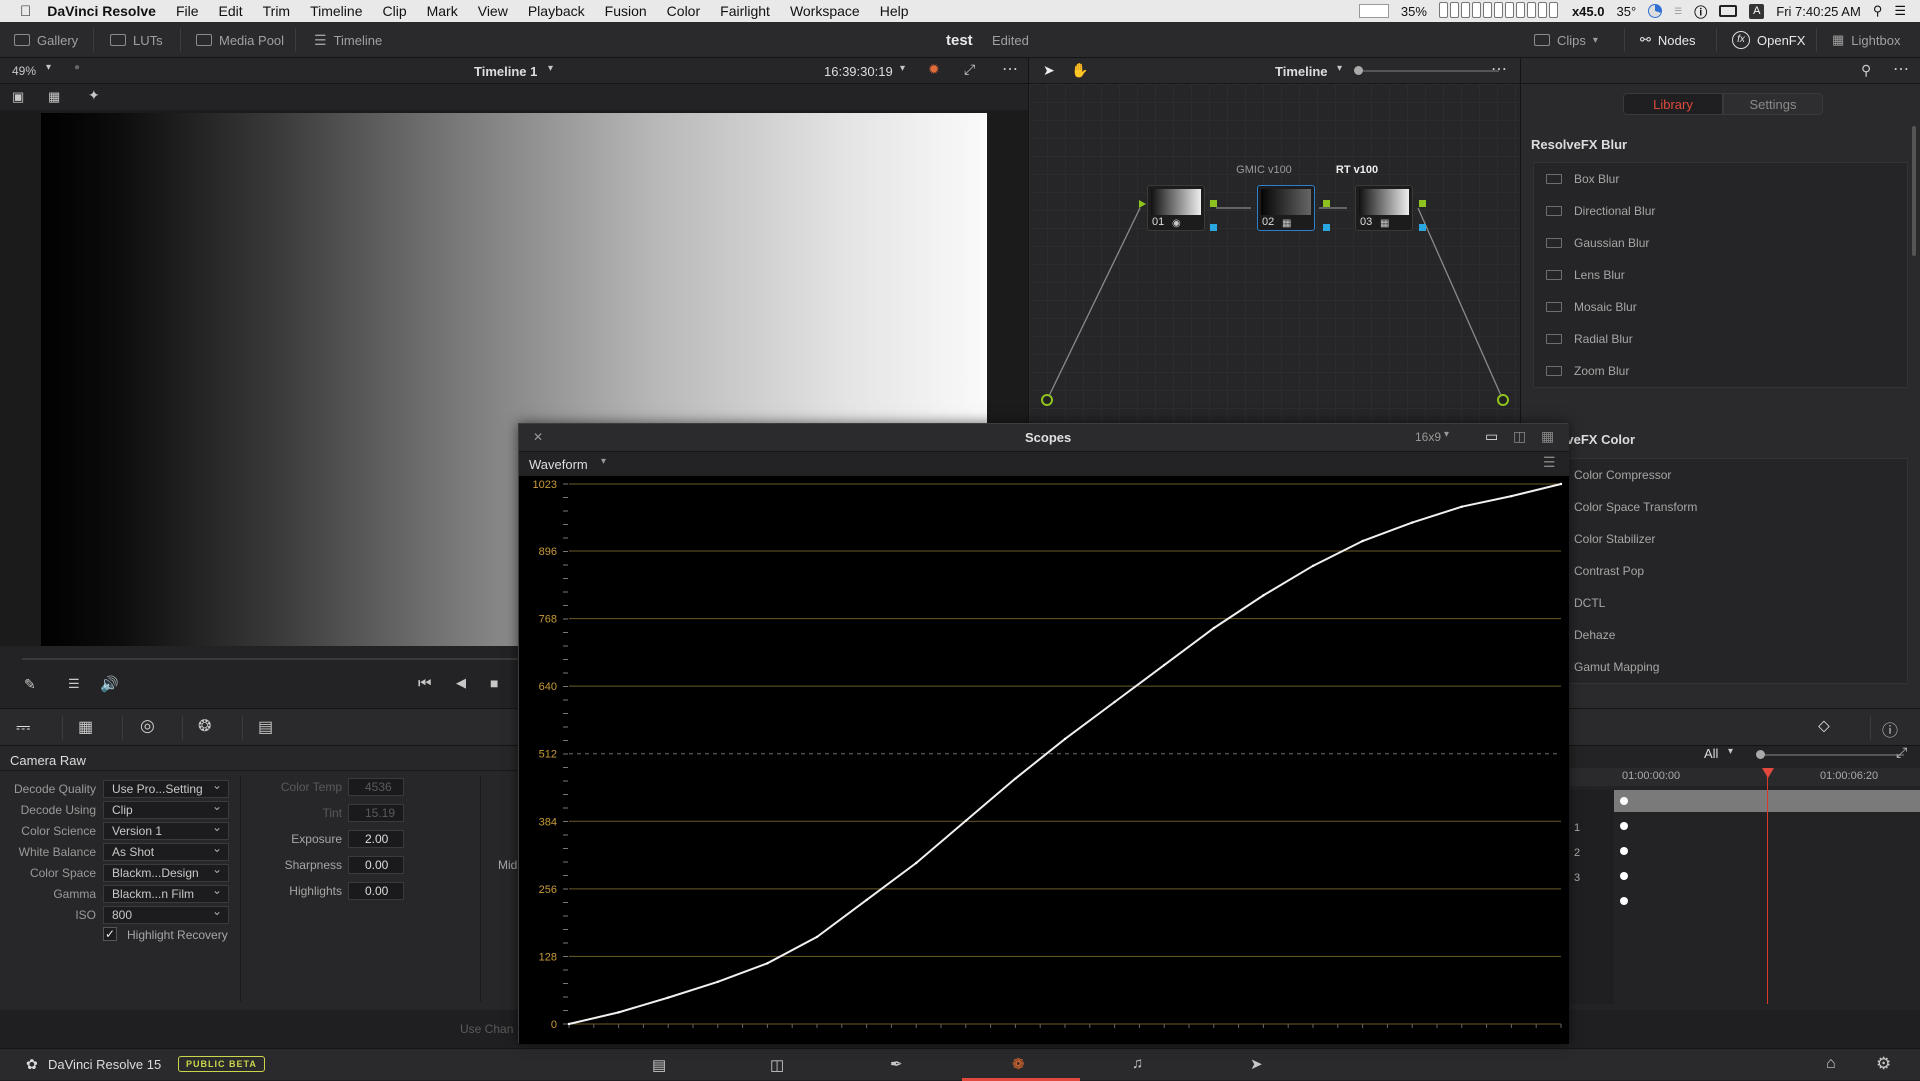 This screenshot has height=1081, width=1920. Describe the element at coordinates (1549, 462) in the screenshot. I see `scope-settings-icon: ☰` at that location.